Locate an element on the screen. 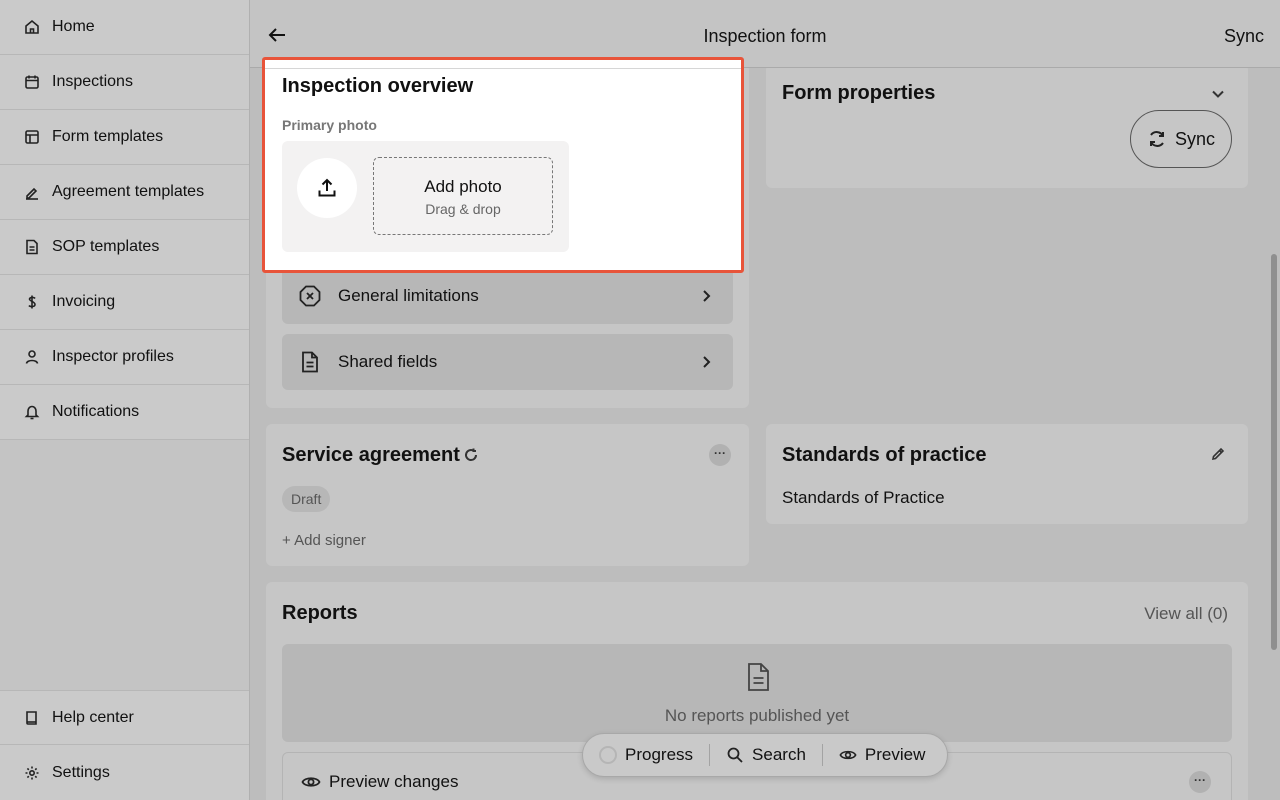  search-button: Search is located at coordinates (766, 755).